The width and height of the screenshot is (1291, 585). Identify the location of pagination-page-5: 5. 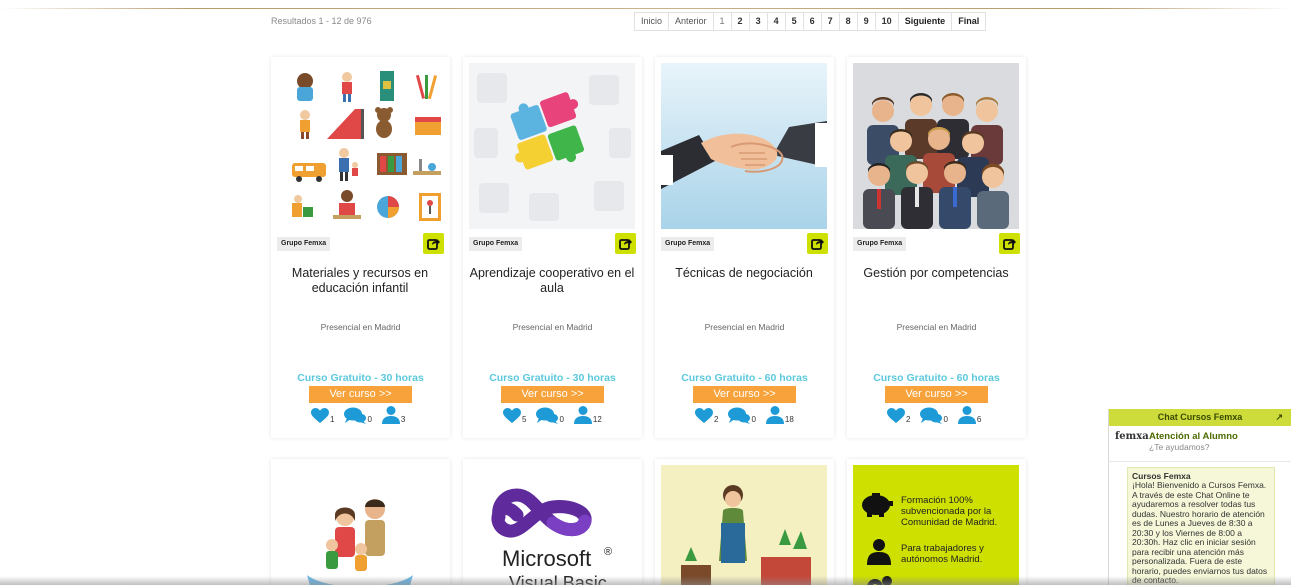
(795, 21).